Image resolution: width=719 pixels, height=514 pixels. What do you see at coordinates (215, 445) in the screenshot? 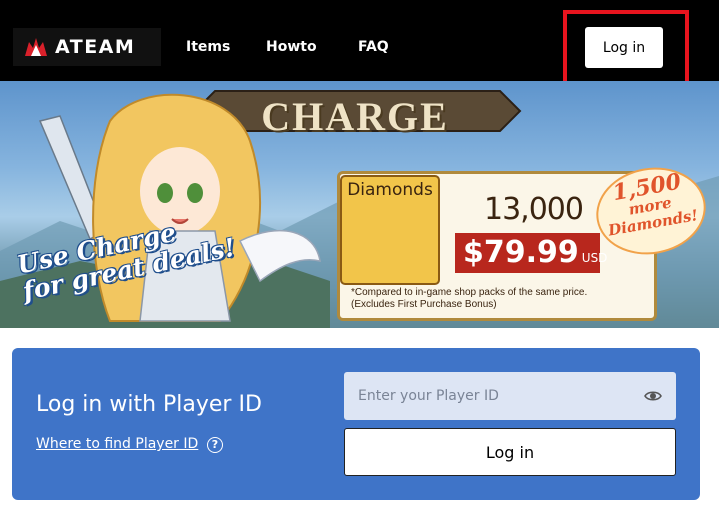
I see `help-icon: ?` at bounding box center [215, 445].